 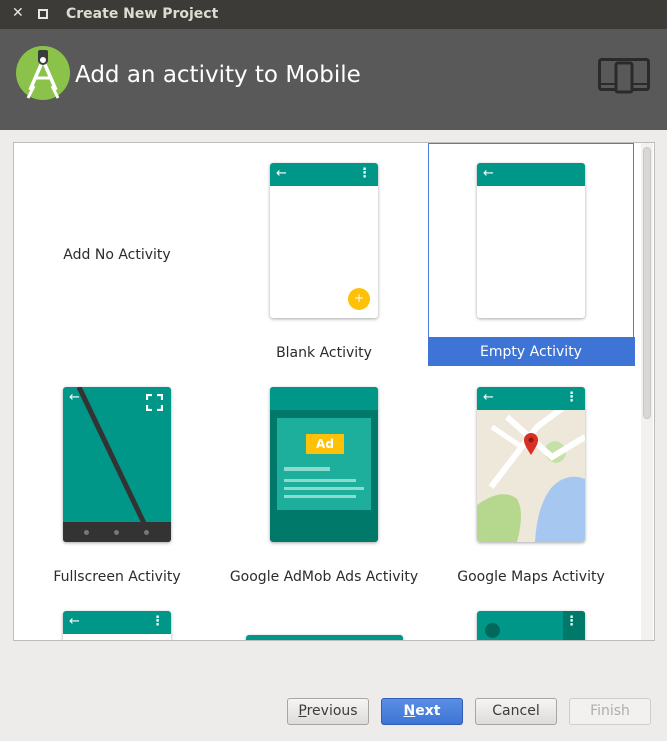 I want to click on phone-tablet-icon, so click(x=624, y=76).